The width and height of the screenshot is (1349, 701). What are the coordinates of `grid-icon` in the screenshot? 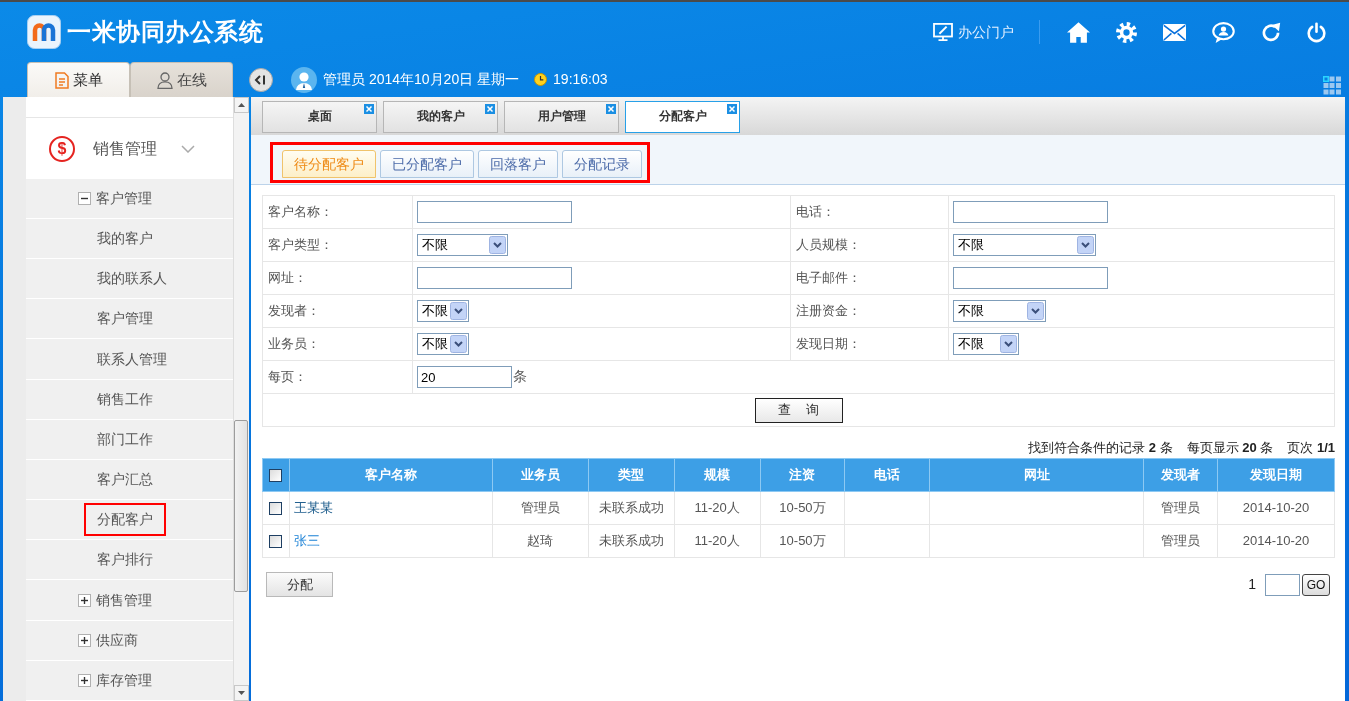 It's located at (1332, 85).